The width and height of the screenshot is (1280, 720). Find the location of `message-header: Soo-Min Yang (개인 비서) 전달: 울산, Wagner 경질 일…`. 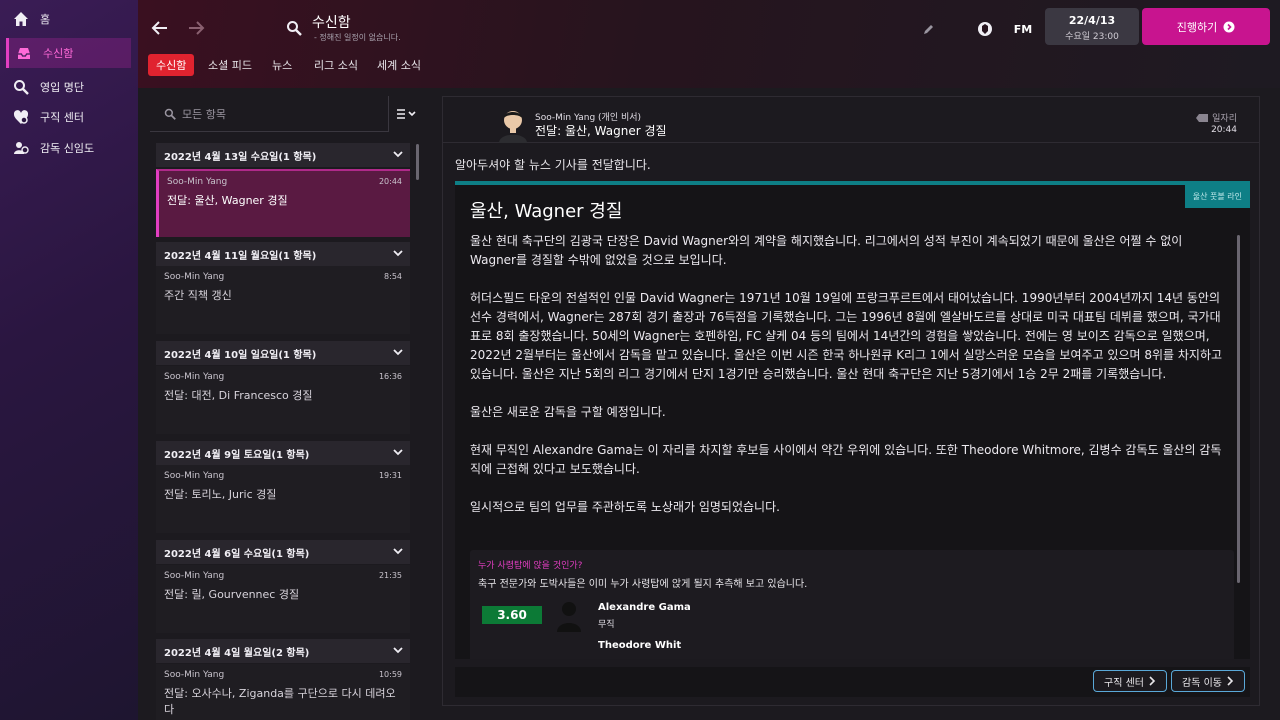

message-header: Soo-Min Yang (개인 비서) 전달: 울산, Wagner 경질 일… is located at coordinates (851, 120).